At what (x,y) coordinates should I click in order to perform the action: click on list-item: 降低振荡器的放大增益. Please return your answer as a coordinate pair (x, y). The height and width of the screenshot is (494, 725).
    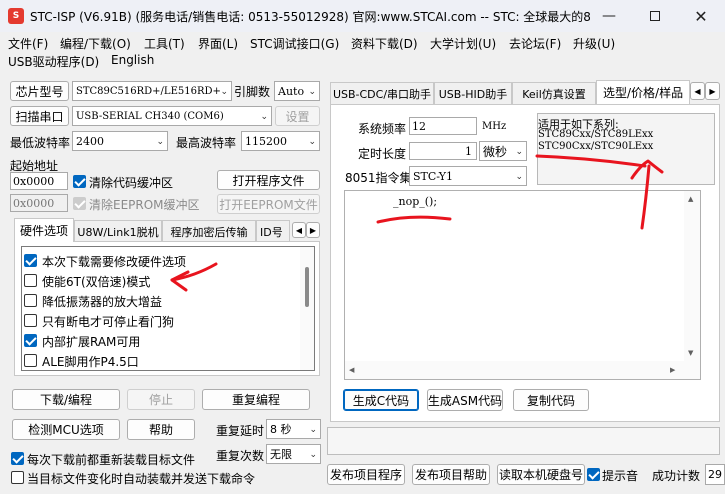
    Looking at the image, I should click on (157, 301).